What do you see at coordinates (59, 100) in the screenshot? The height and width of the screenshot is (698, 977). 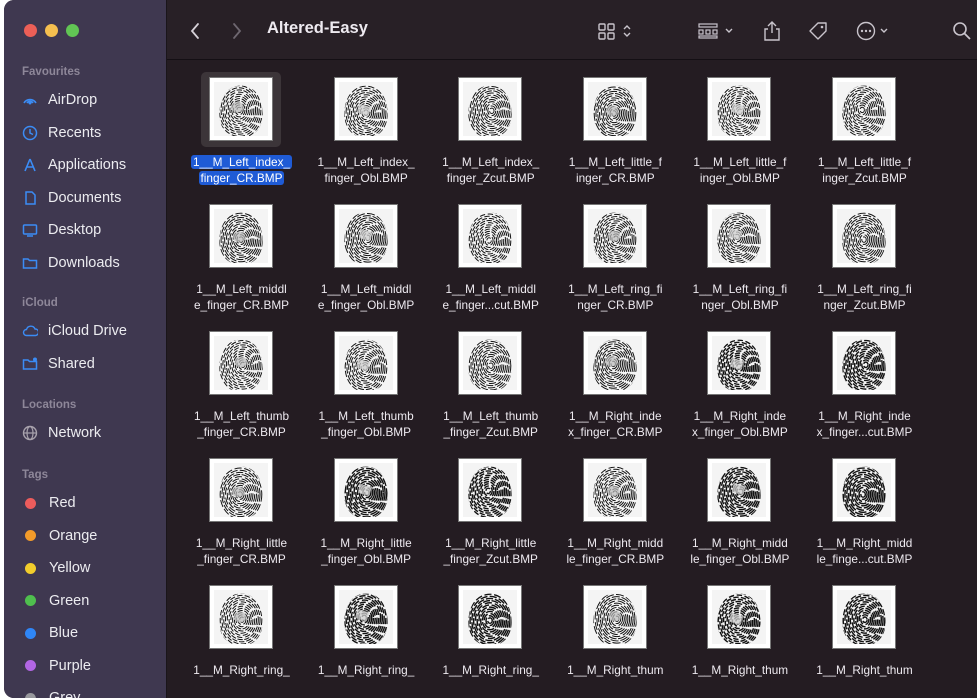 I see `sidebar-item-airdrop: AirDrop` at bounding box center [59, 100].